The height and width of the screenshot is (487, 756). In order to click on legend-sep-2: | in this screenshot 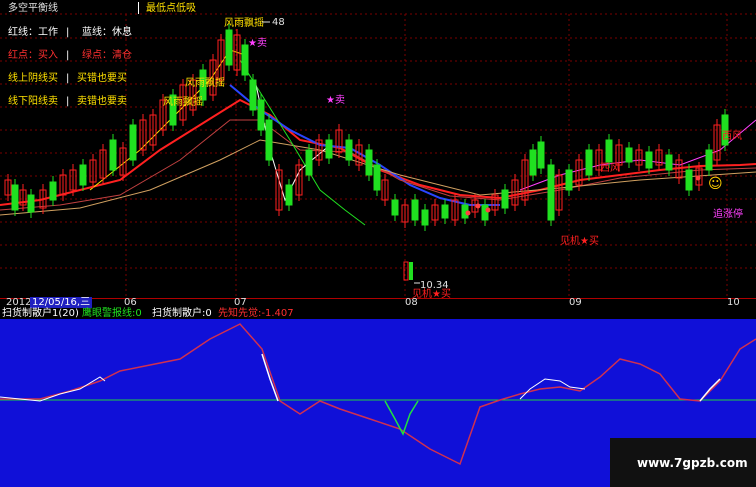, I will do `click(68, 55)`.